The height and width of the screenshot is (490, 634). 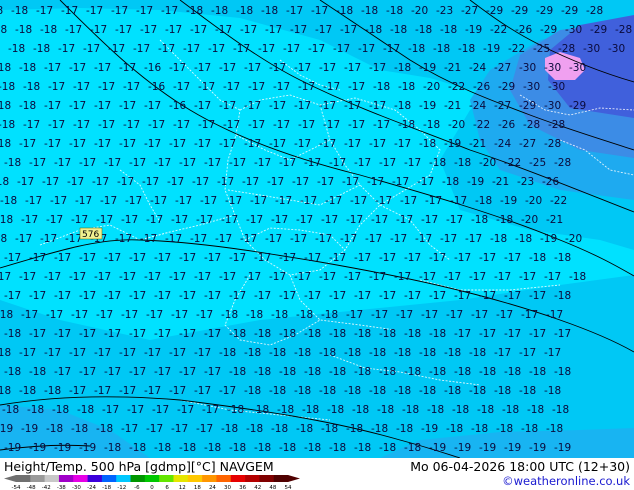 I want to click on temperature-value: -23, so click(x=444, y=11).